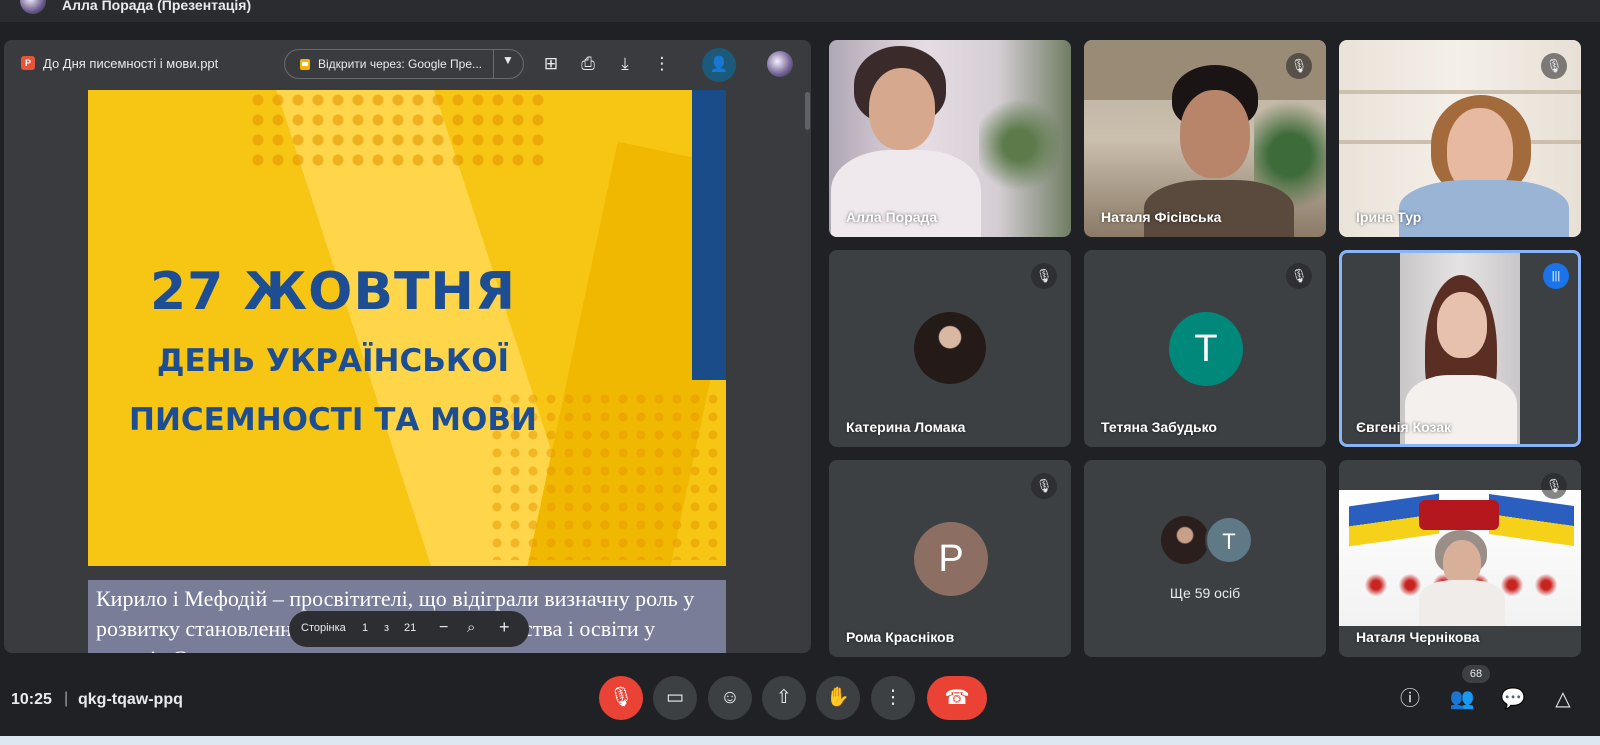  I want to click on more-participants-tile: T Ще 59 осіб, so click(1205, 558).